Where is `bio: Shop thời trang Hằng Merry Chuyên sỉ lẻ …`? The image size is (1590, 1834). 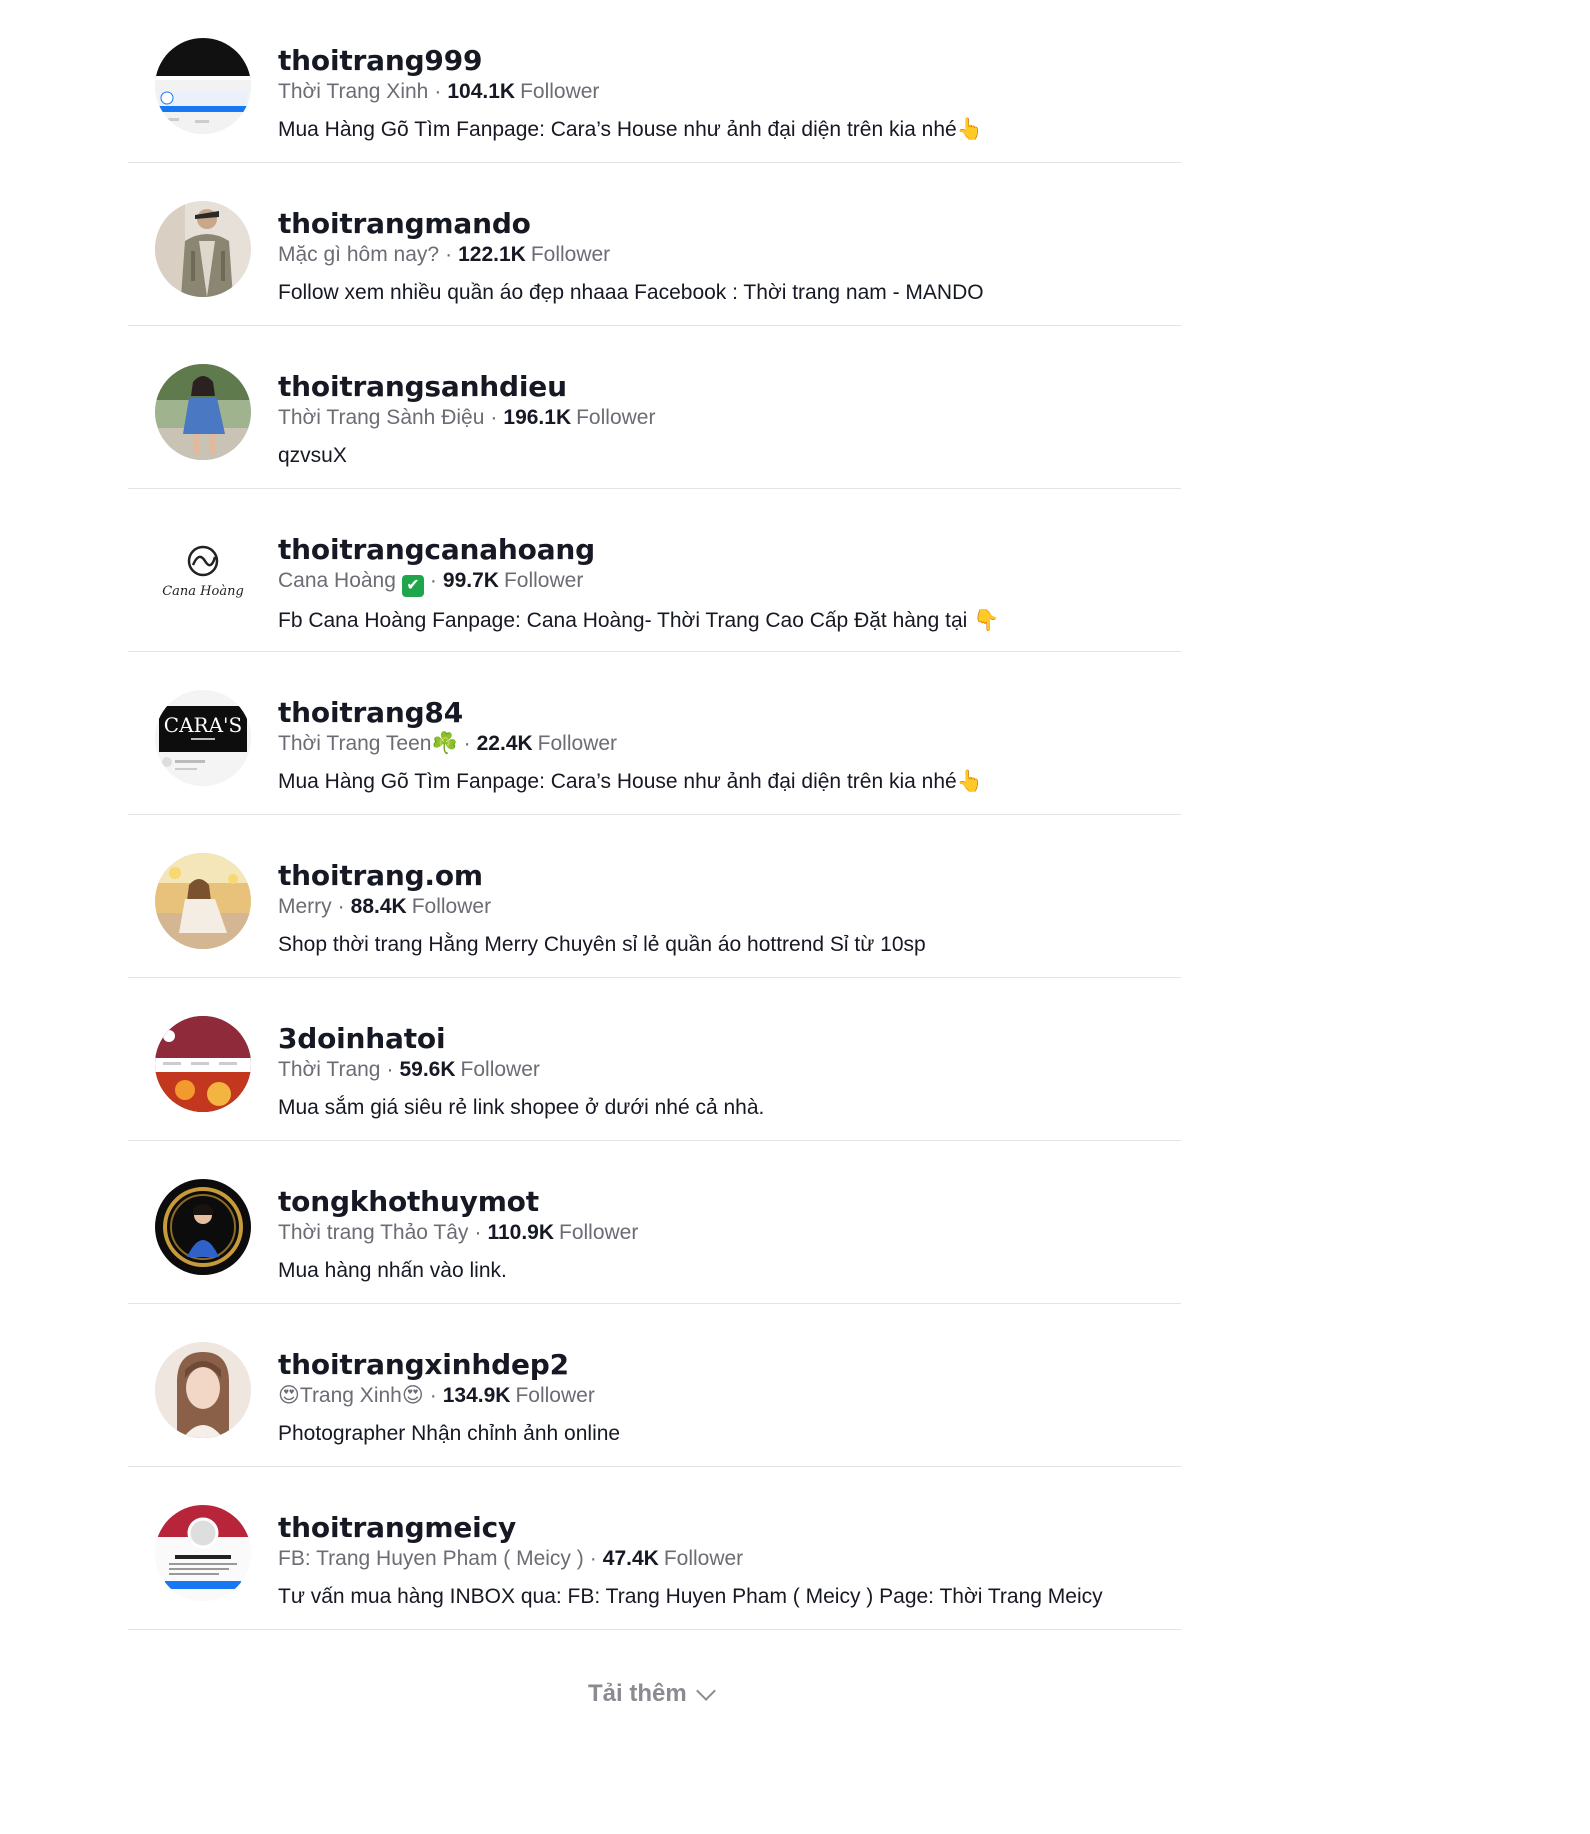
bio: Shop thời trang Hằng Merry Chuyên sỉ lẻ … is located at coordinates (602, 944).